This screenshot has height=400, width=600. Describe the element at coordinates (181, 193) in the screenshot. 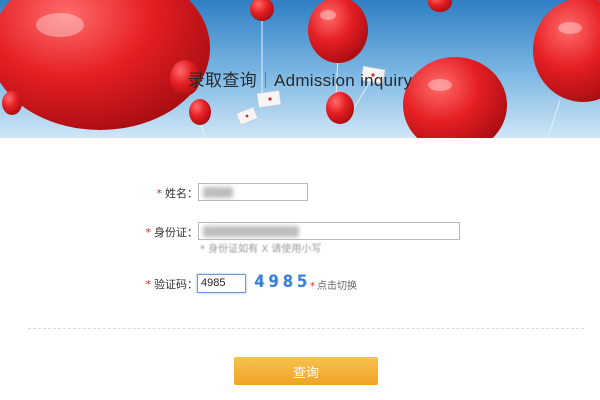

I see `name-label-text: 姓名：` at that location.